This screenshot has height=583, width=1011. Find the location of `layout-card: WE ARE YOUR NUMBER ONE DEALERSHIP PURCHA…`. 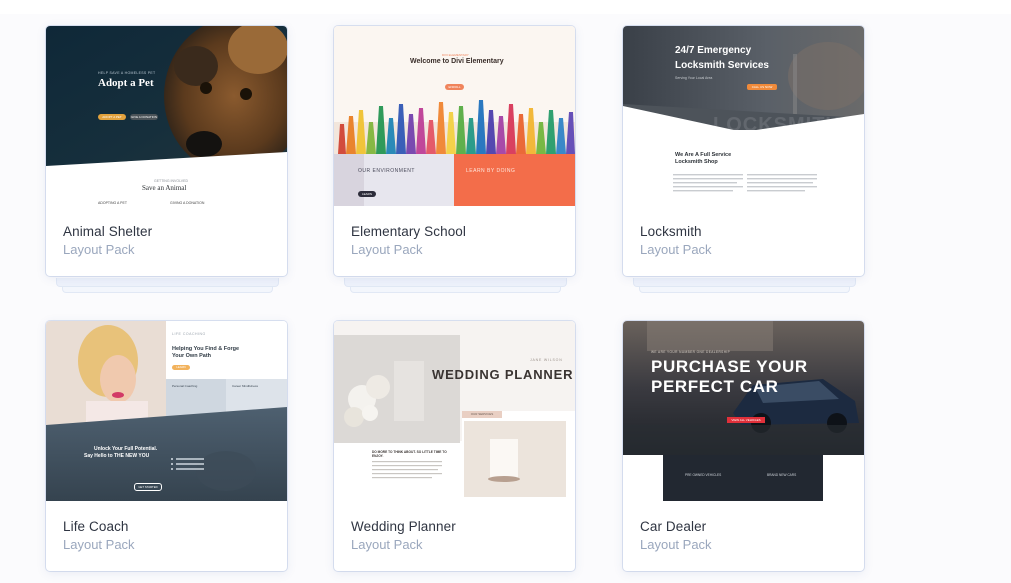

layout-card: WE ARE YOUR NUMBER ONE DEALERSHIP PURCHA… is located at coordinates (743, 446).